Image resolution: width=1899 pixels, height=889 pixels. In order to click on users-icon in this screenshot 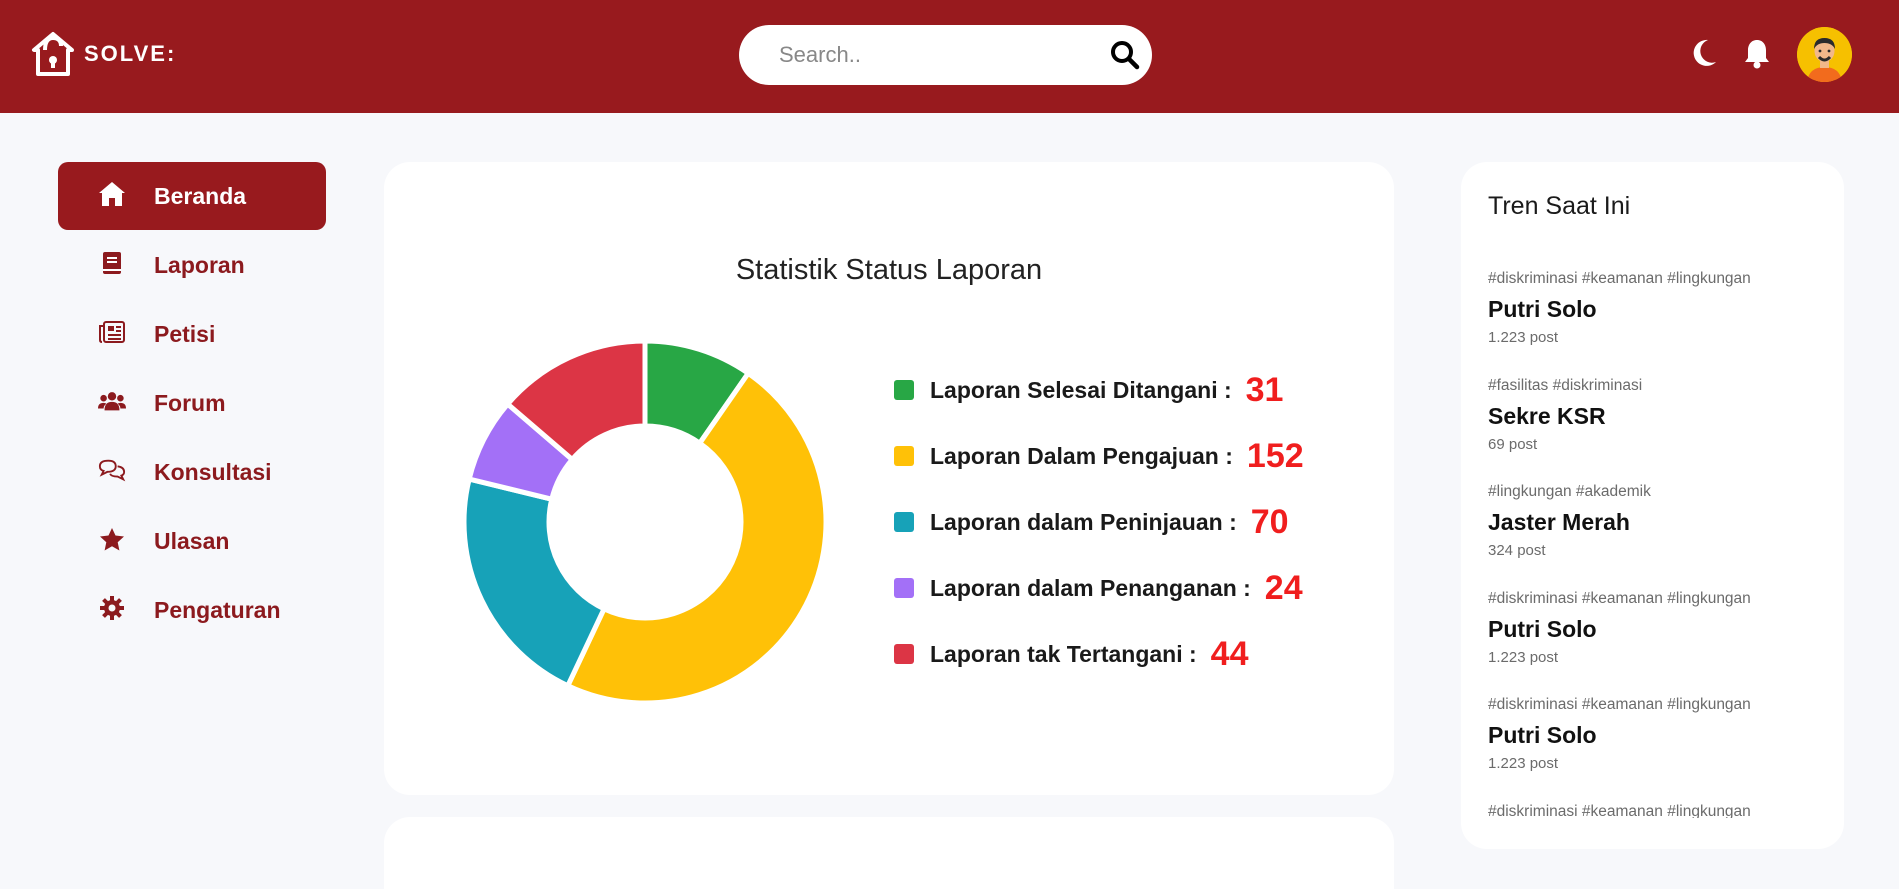, I will do `click(112, 401)`.